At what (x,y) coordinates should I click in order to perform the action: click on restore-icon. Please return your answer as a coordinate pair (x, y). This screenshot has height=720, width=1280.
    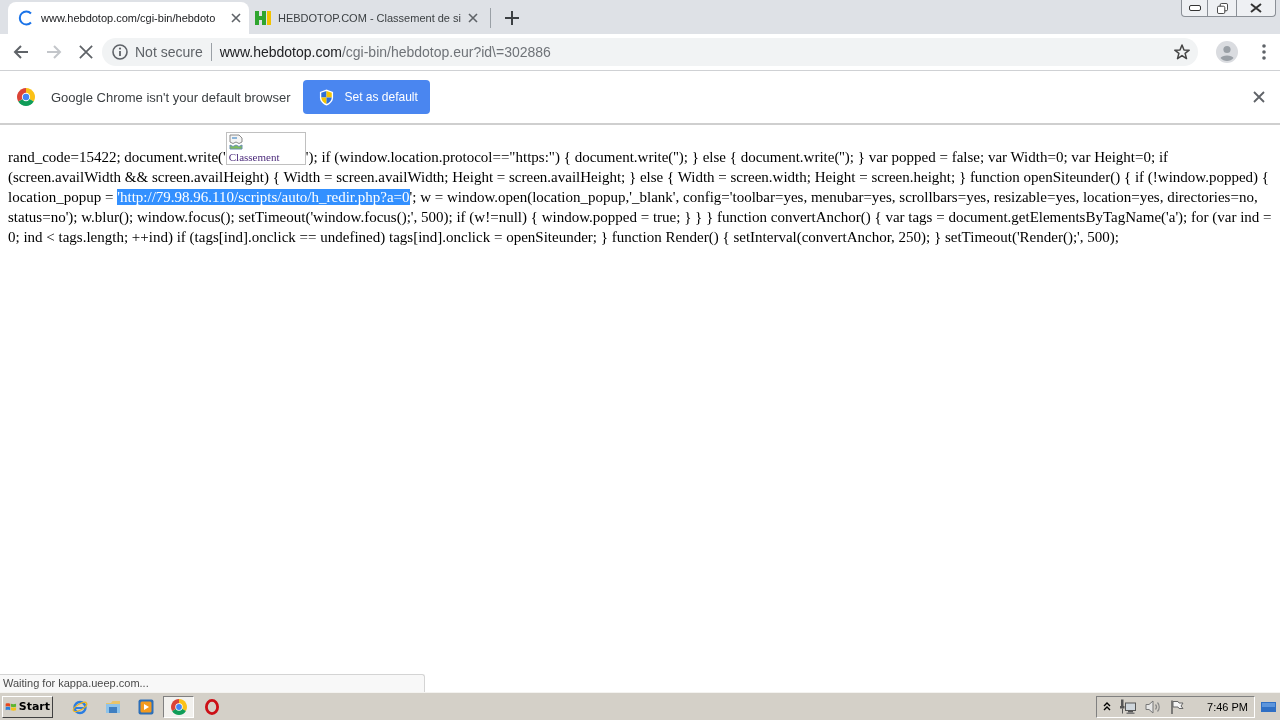
    Looking at the image, I should click on (1222, 8).